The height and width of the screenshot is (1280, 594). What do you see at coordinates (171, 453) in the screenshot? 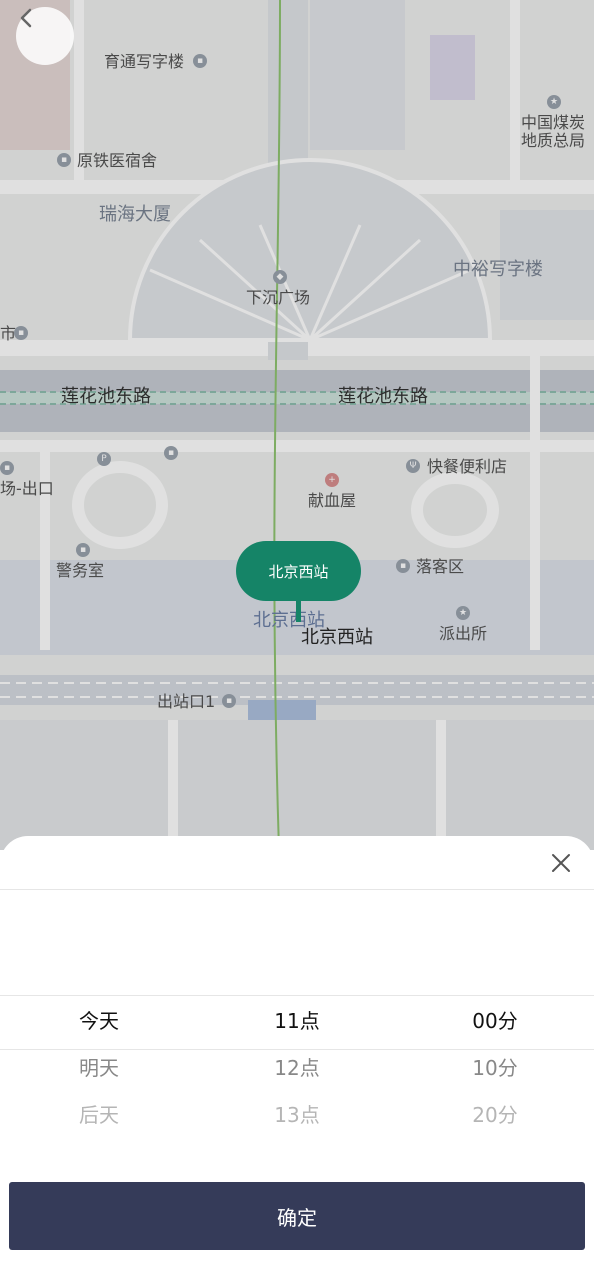
I see `bus-icon: ▪` at bounding box center [171, 453].